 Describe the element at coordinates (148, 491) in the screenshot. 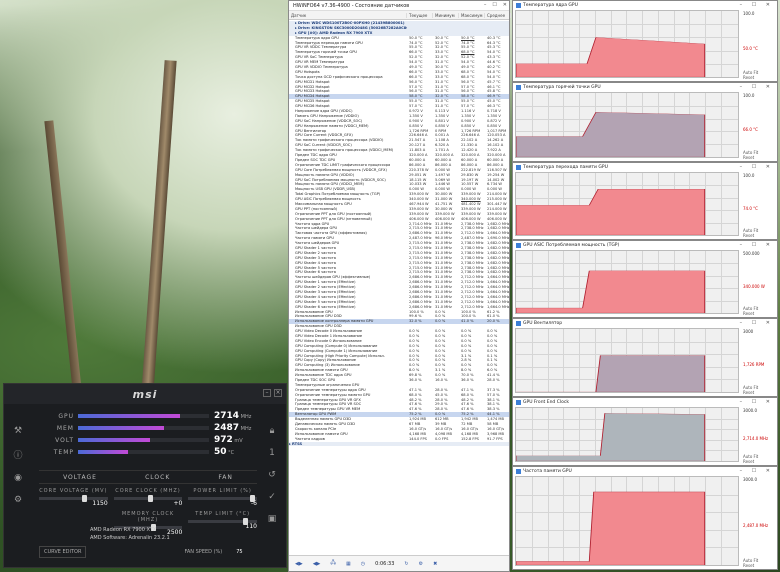

I see `control-label: CORE CLOCK (MHZ)` at that location.